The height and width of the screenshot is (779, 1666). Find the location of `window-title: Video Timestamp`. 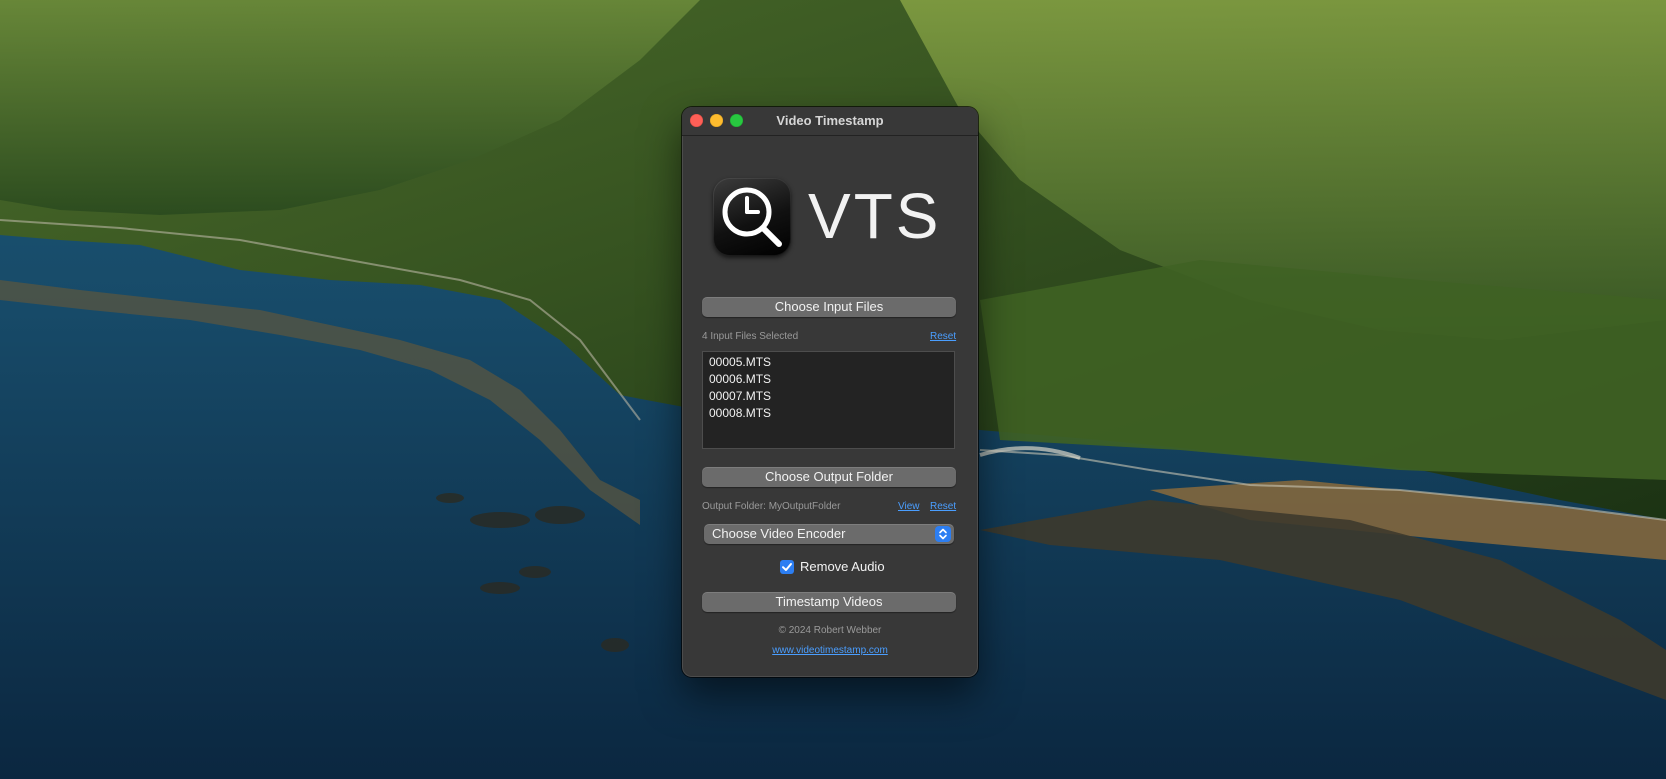

window-title: Video Timestamp is located at coordinates (830, 120).